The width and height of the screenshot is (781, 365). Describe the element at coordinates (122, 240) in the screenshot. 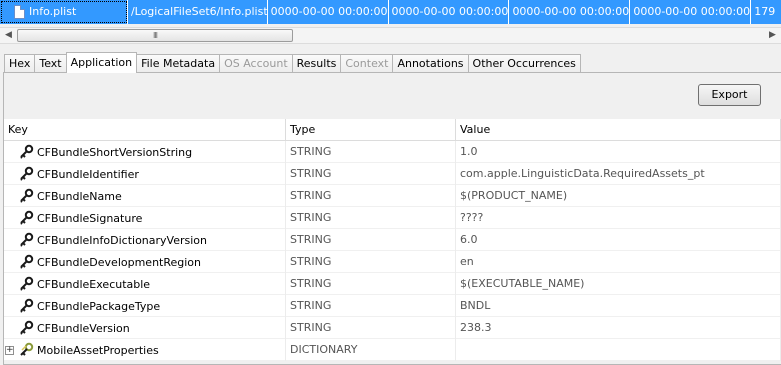

I see `row-key: CFBundleInfoDictionaryVersion` at that location.